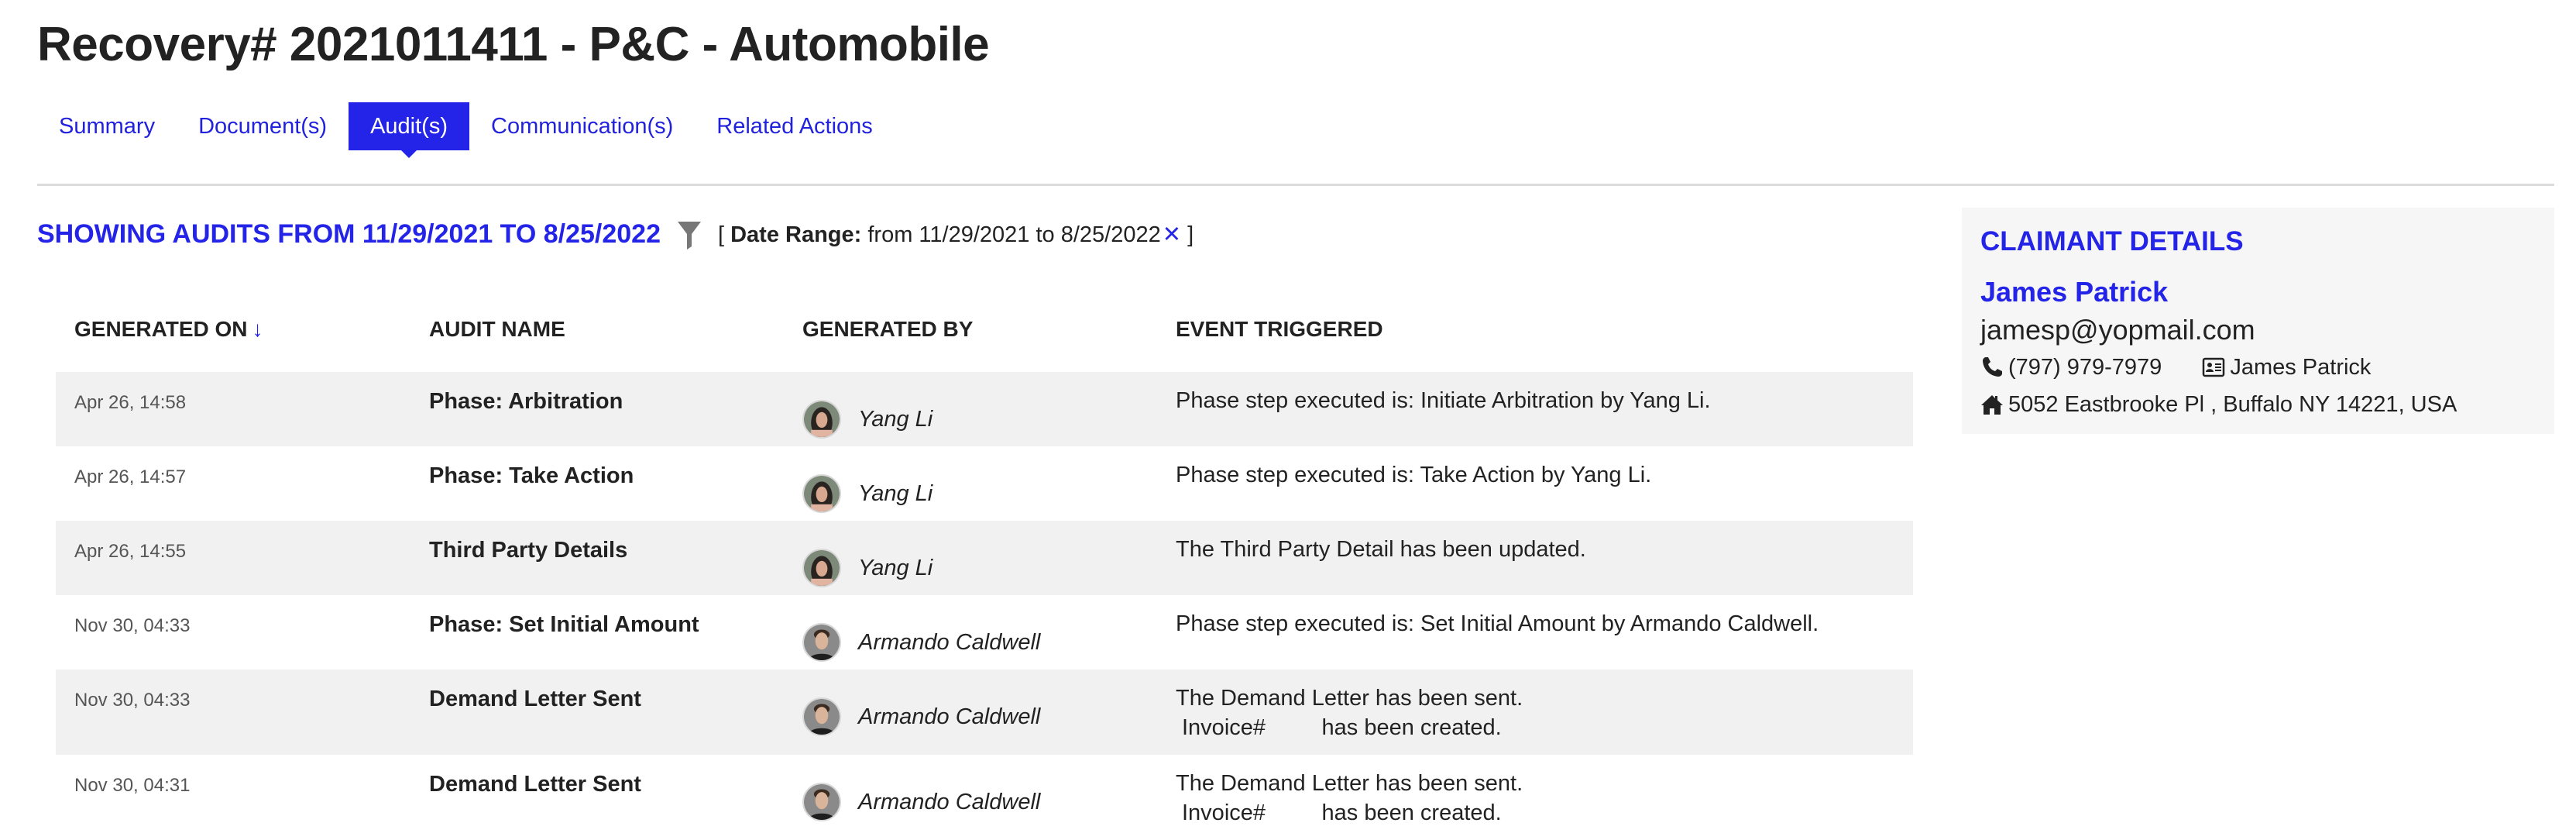  Describe the element at coordinates (130, 403) in the screenshot. I see `generated-on: Apr 26, 14:58` at that location.